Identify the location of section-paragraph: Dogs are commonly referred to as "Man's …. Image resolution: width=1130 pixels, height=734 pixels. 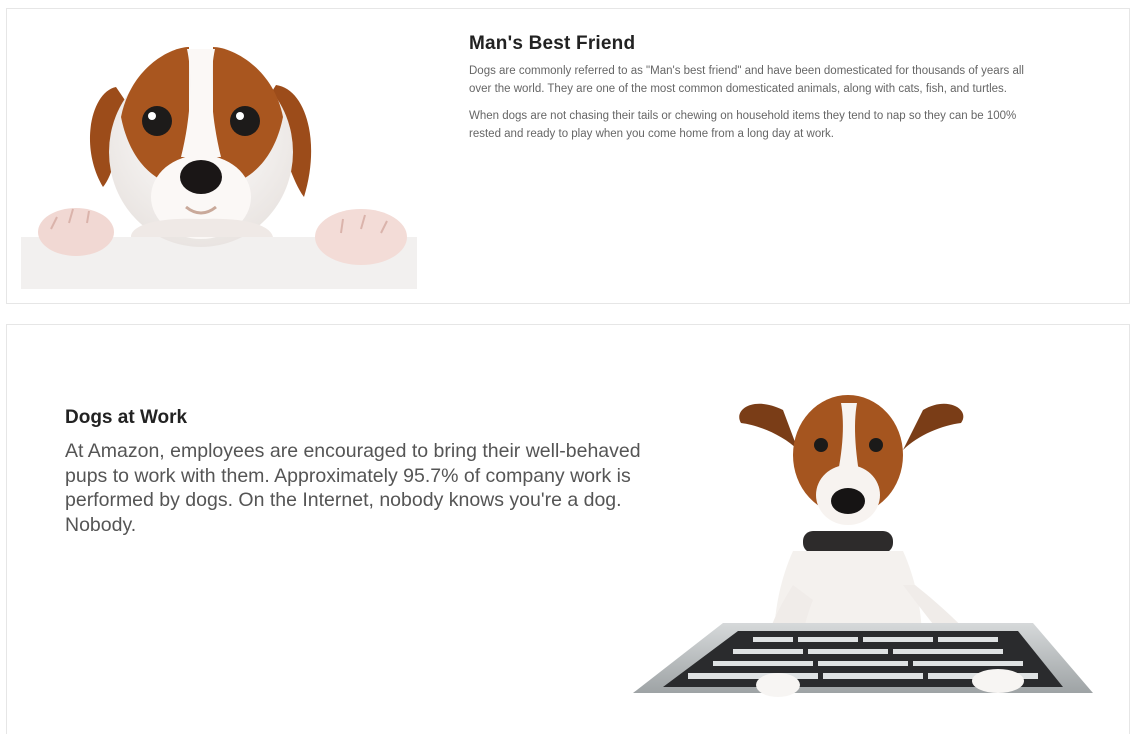
(746, 80).